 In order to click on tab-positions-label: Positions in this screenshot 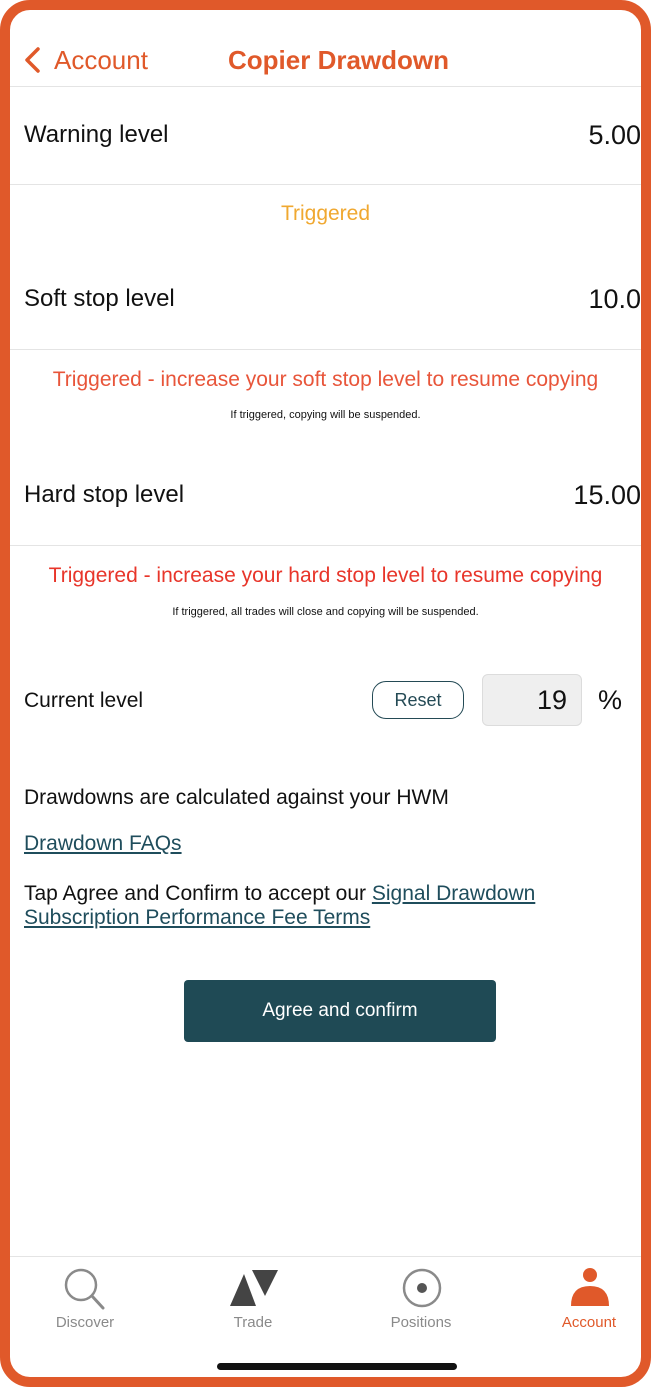, I will do `click(421, 1322)`.